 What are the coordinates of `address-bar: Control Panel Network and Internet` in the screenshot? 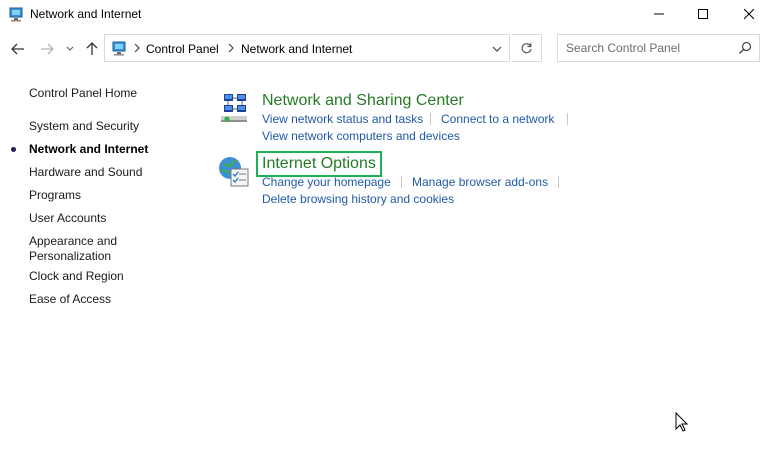 It's located at (307, 48).